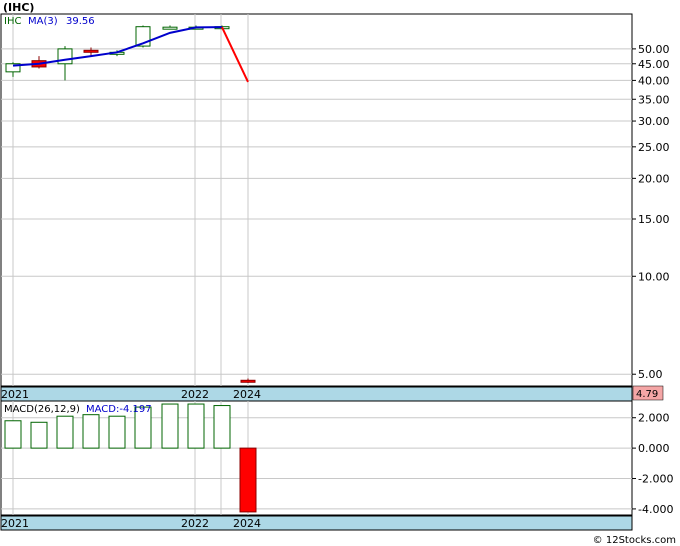 The height and width of the screenshot is (546, 680). I want to click on price-y-tick-label: 30.00, so click(654, 121).